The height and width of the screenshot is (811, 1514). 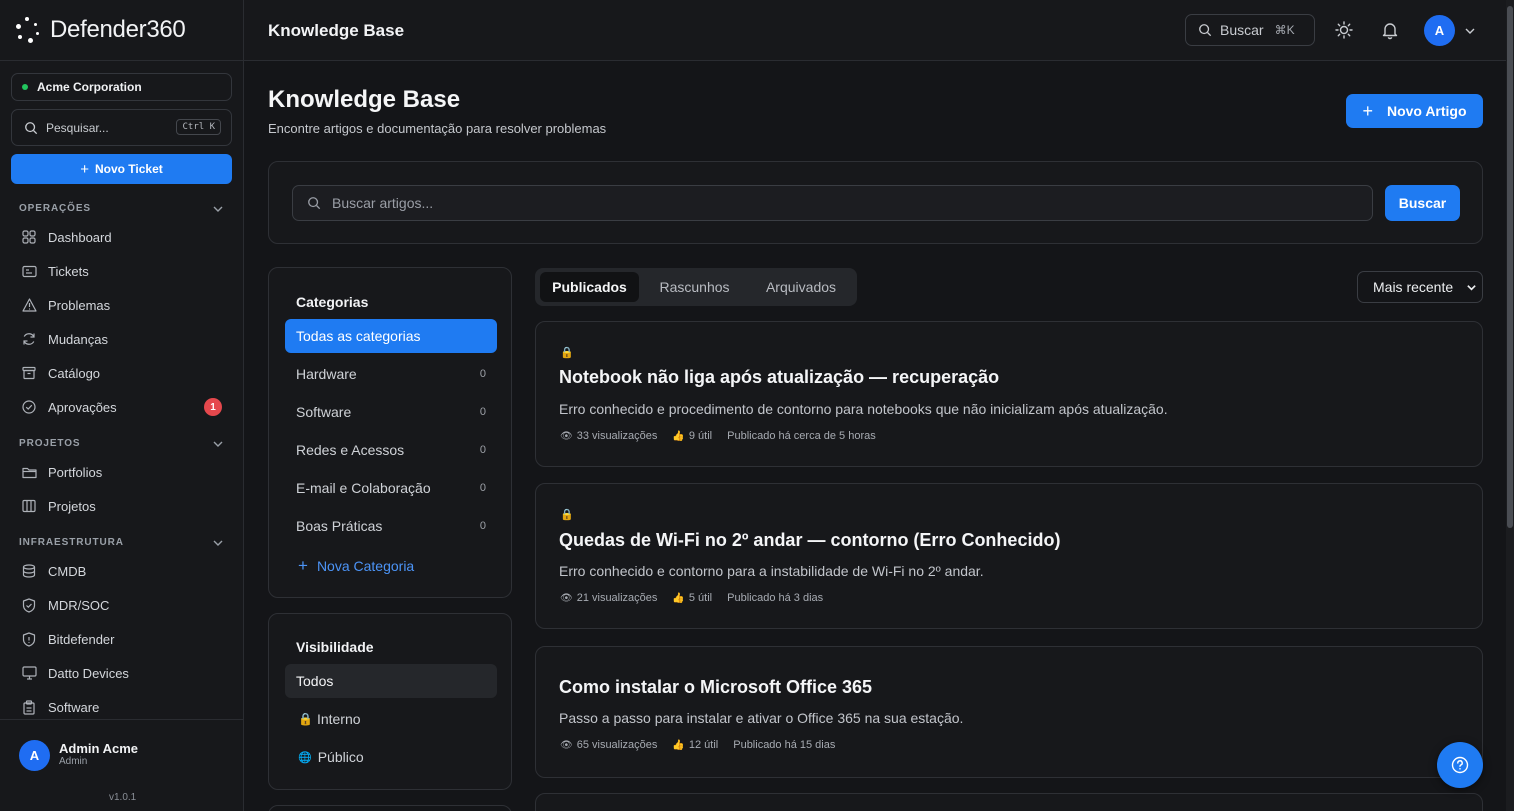 What do you see at coordinates (391, 374) in the screenshot?
I see `category-item-hardware: Hardware 0` at bounding box center [391, 374].